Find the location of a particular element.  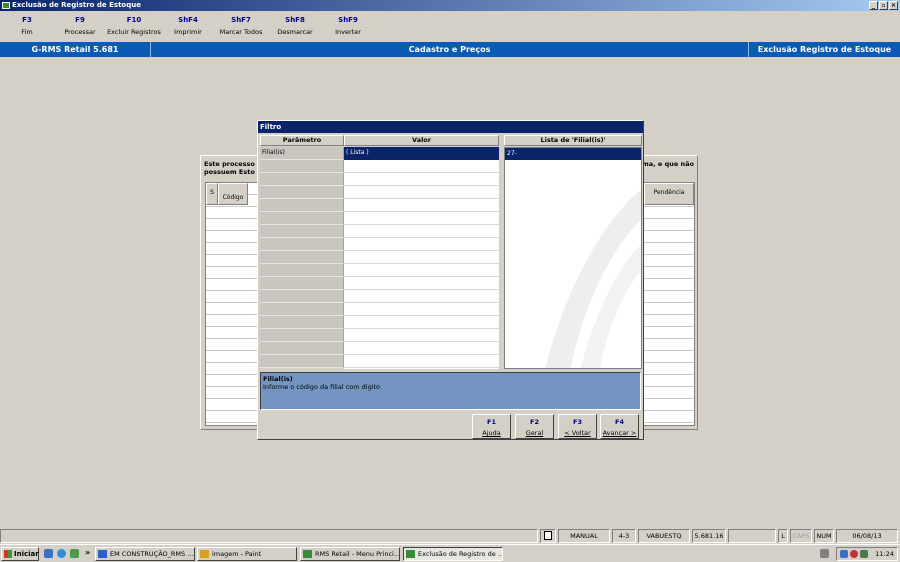

fim-button: F3 Fim is located at coordinates (28, 26).